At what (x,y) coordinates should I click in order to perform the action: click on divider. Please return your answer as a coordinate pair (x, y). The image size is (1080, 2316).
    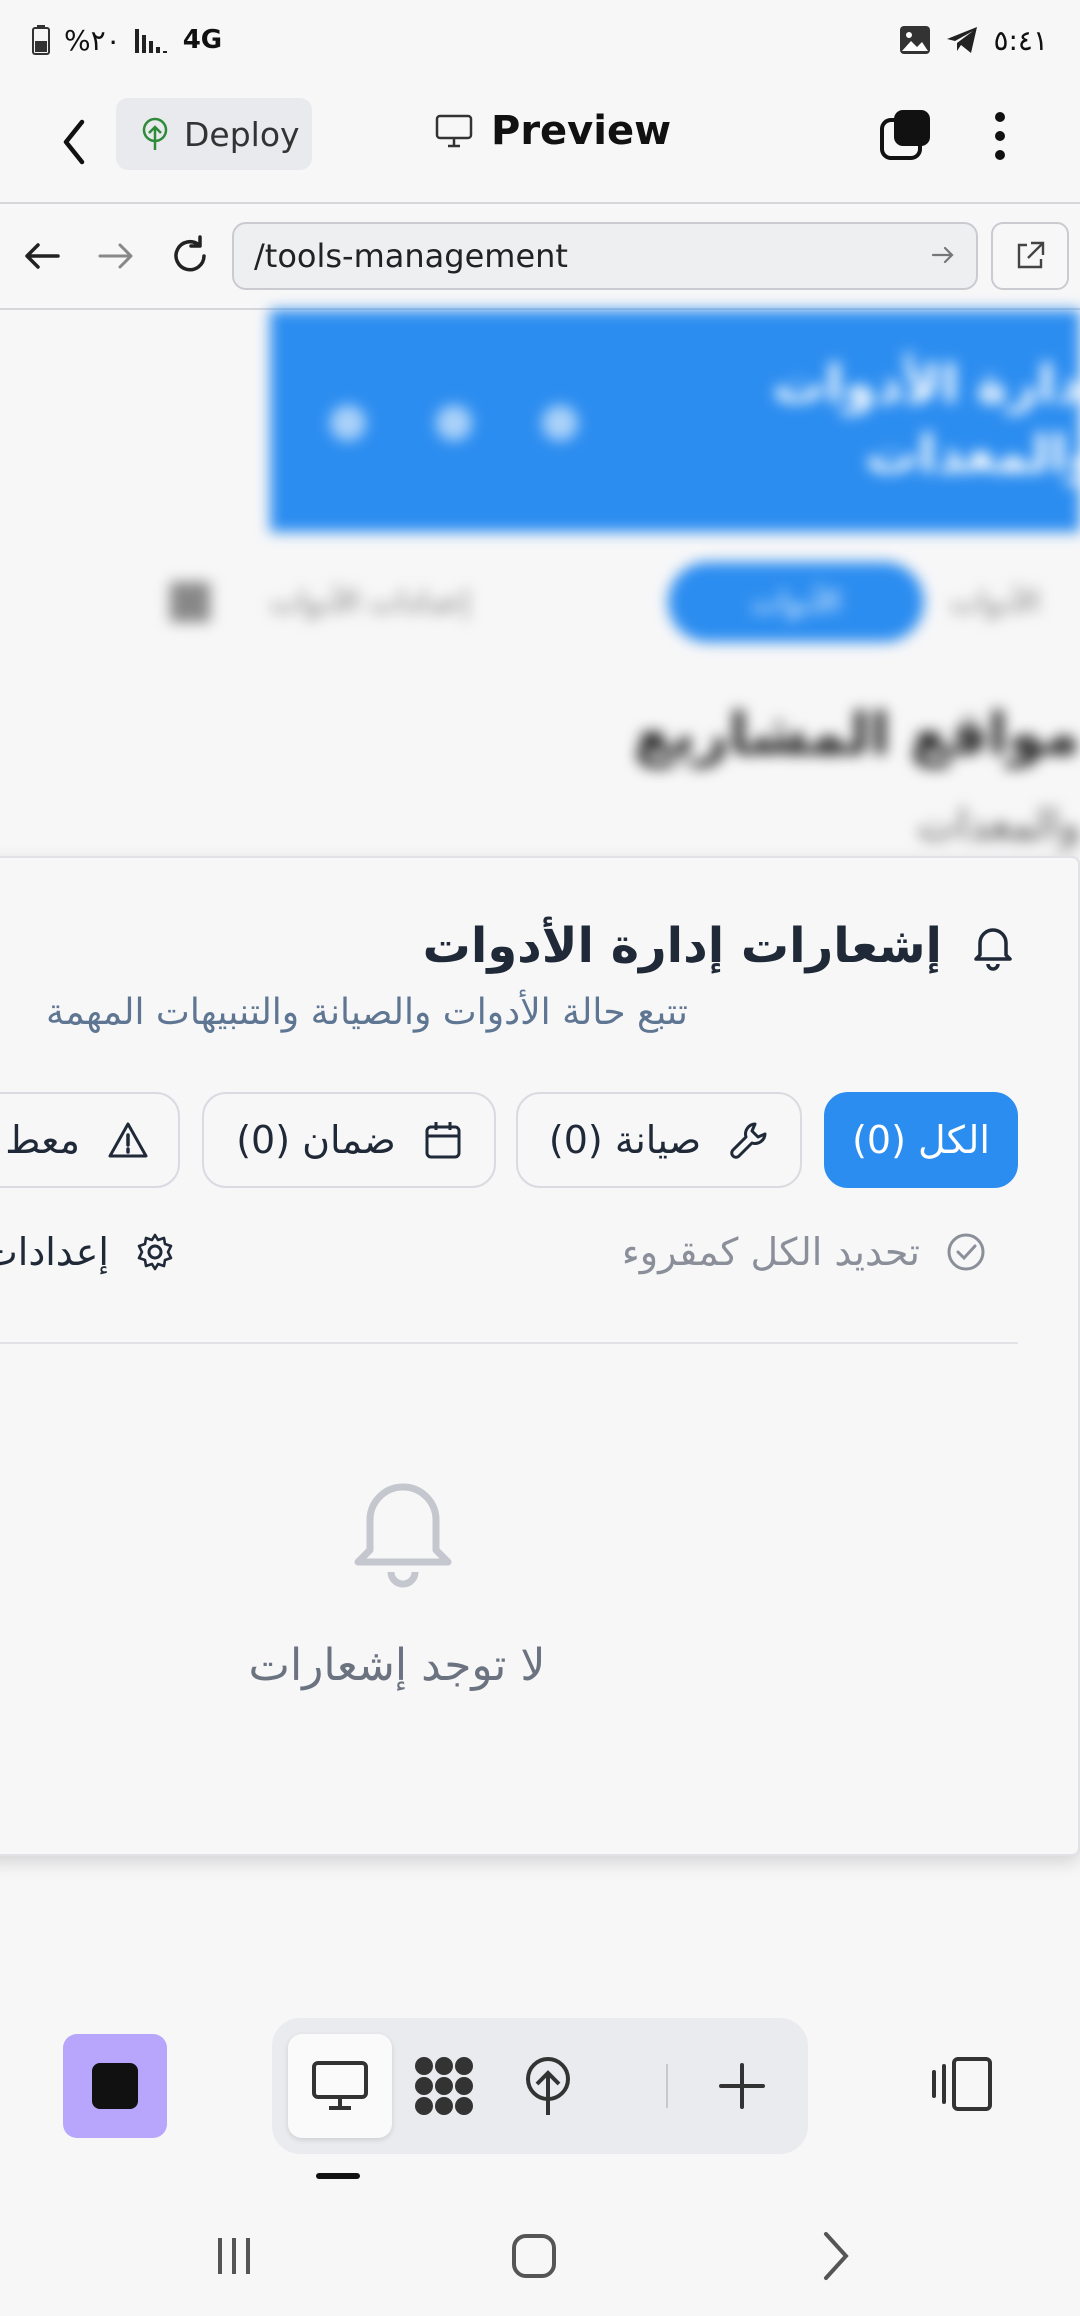
    Looking at the image, I should click on (509, 1343).